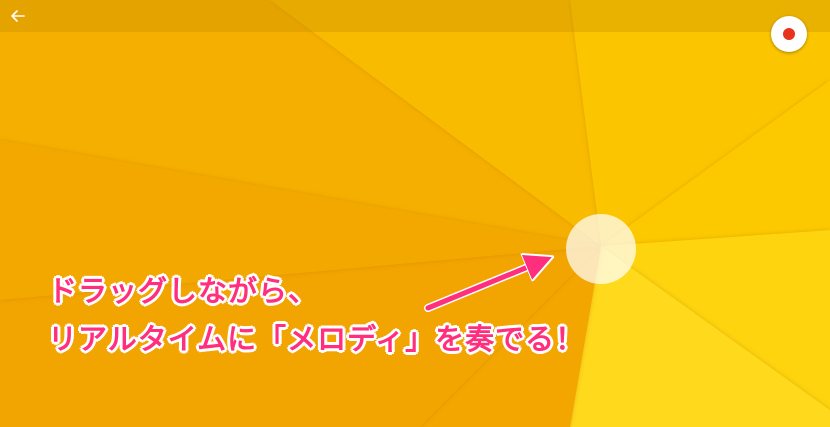  I want to click on arrow-left-icon, so click(18, 16).